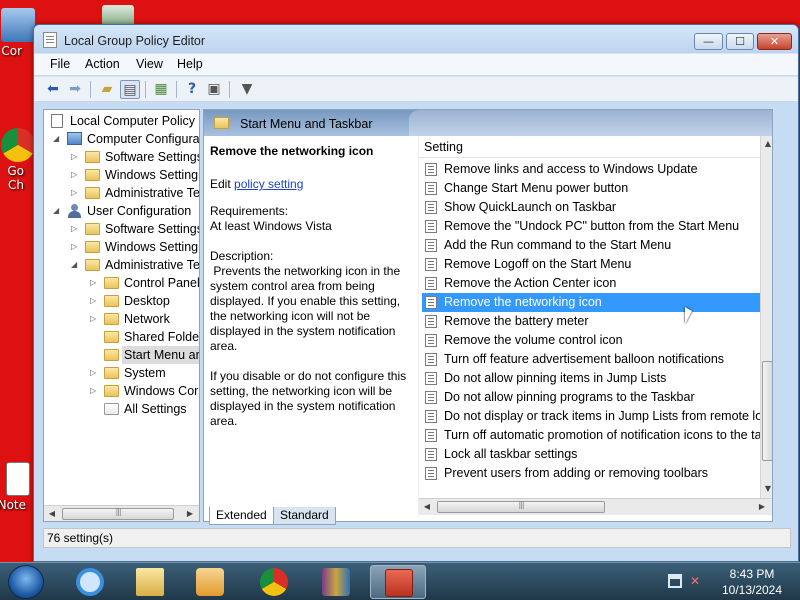 The image size is (800, 600). What do you see at coordinates (766, 144) in the screenshot?
I see `scroll-up-arrow-icon: ▲` at bounding box center [766, 144].